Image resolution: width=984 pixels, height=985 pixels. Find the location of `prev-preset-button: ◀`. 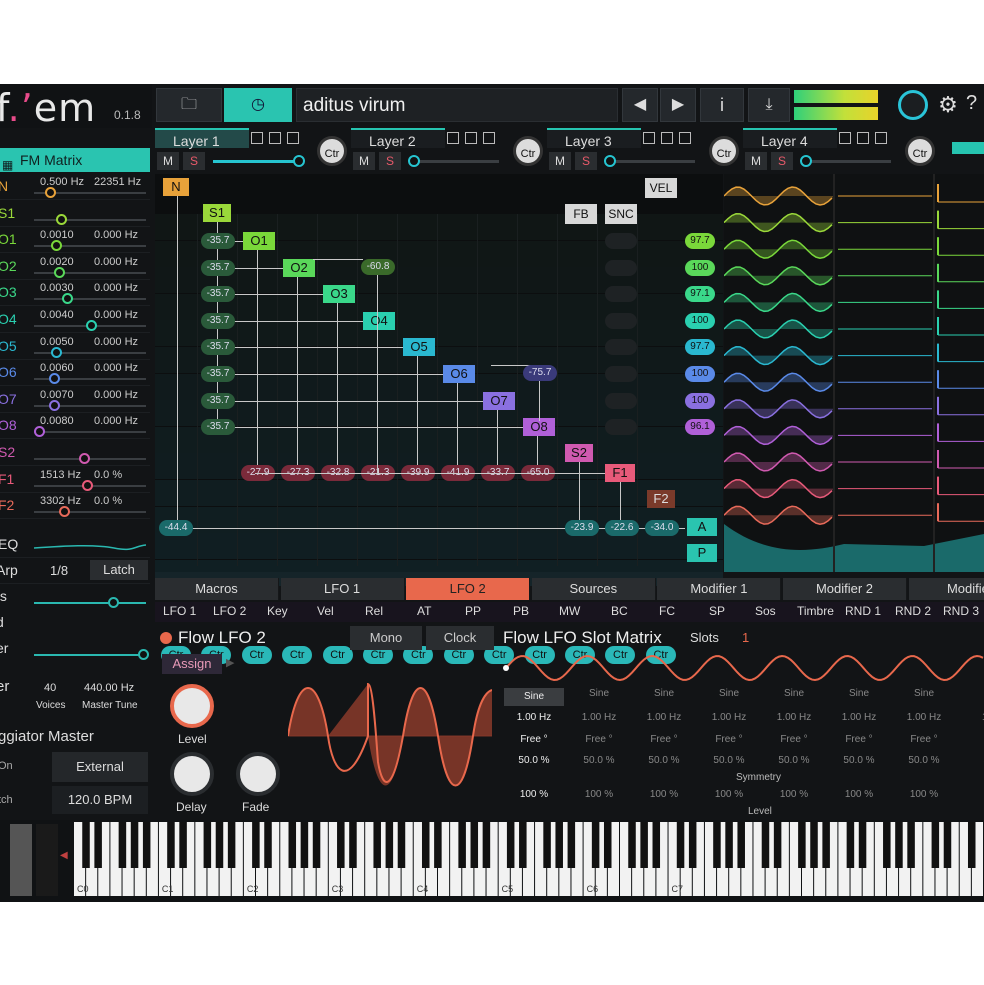

prev-preset-button: ◀ is located at coordinates (640, 105).